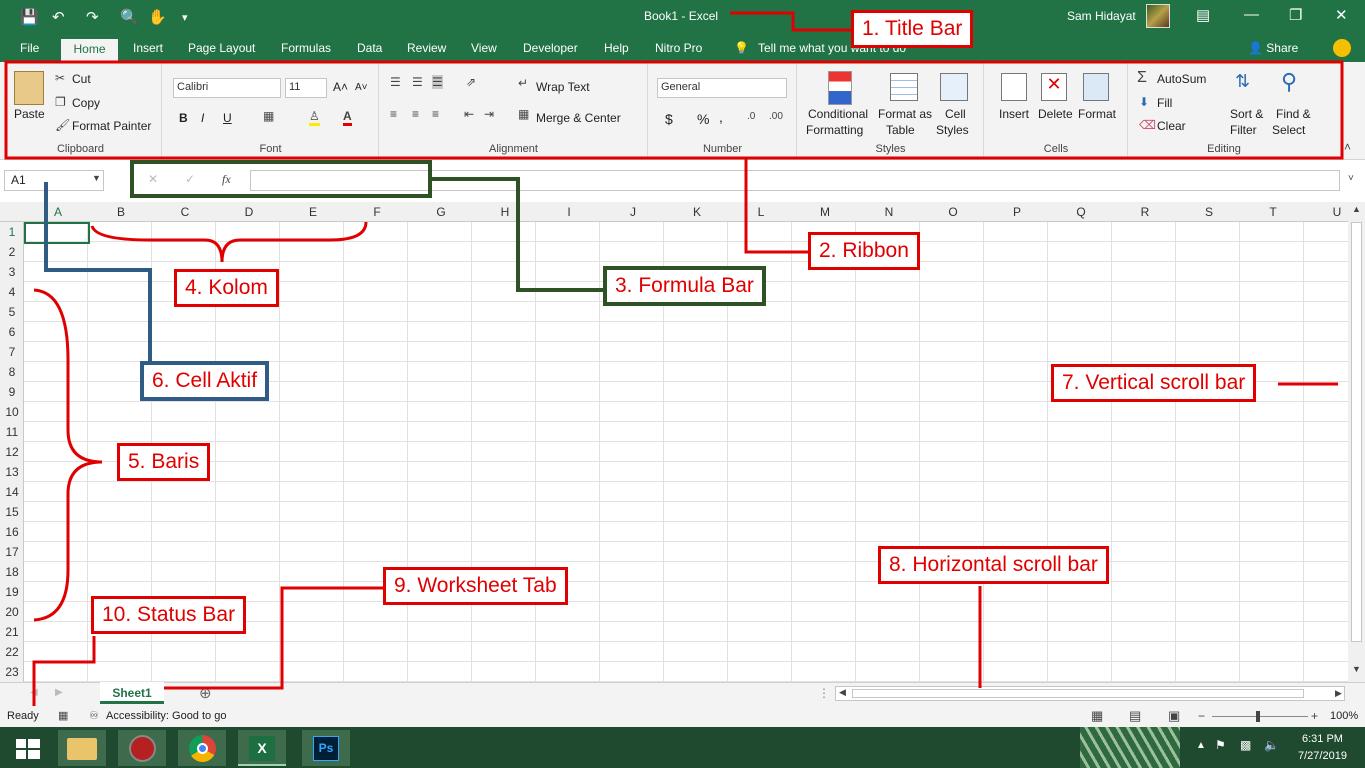  Describe the element at coordinates (415, 114) in the screenshot. I see `align-center-icon: ≡` at that location.